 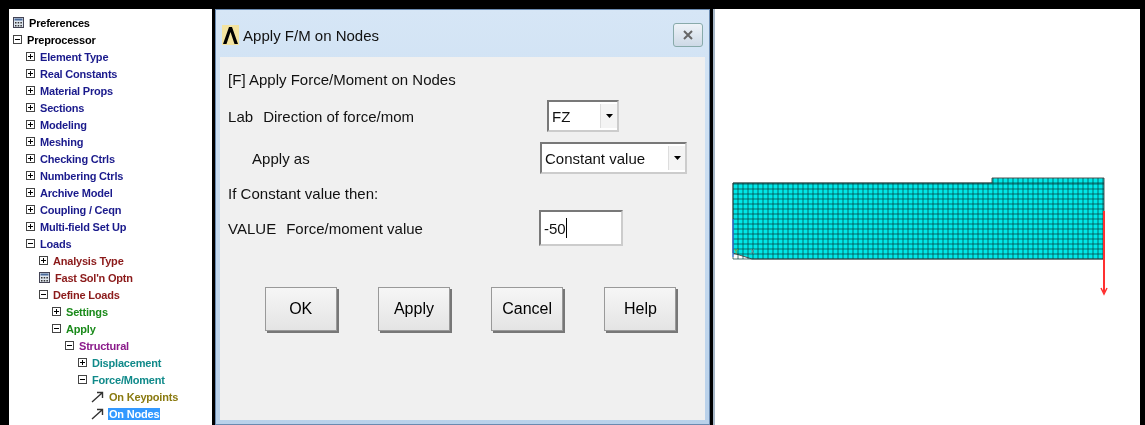 What do you see at coordinates (82, 175) in the screenshot?
I see `tree-item: Numbering Ctrls` at bounding box center [82, 175].